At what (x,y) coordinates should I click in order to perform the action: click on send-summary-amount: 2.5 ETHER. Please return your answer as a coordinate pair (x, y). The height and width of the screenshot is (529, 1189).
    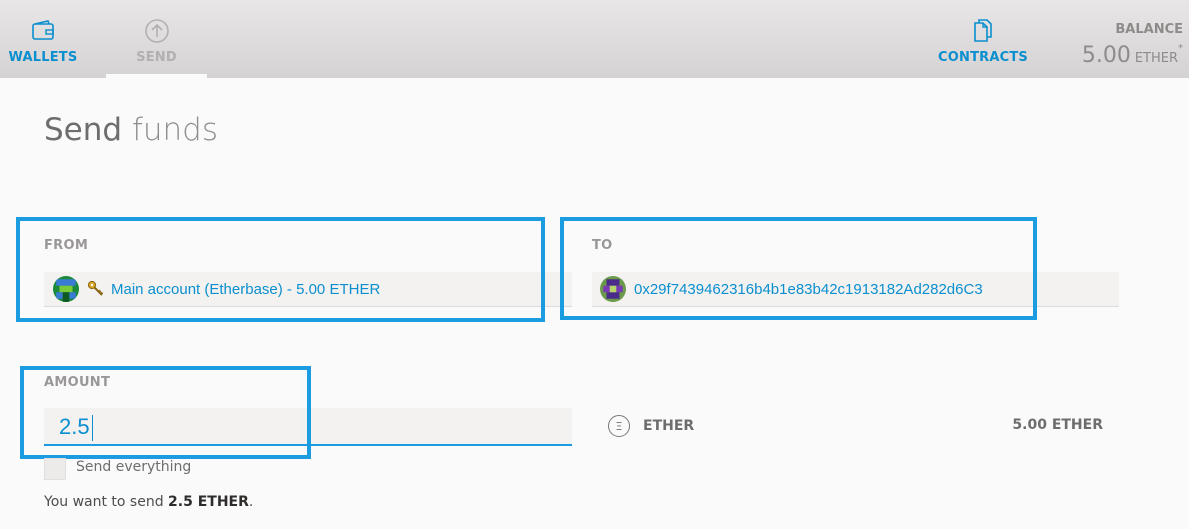
    Looking at the image, I should click on (208, 502).